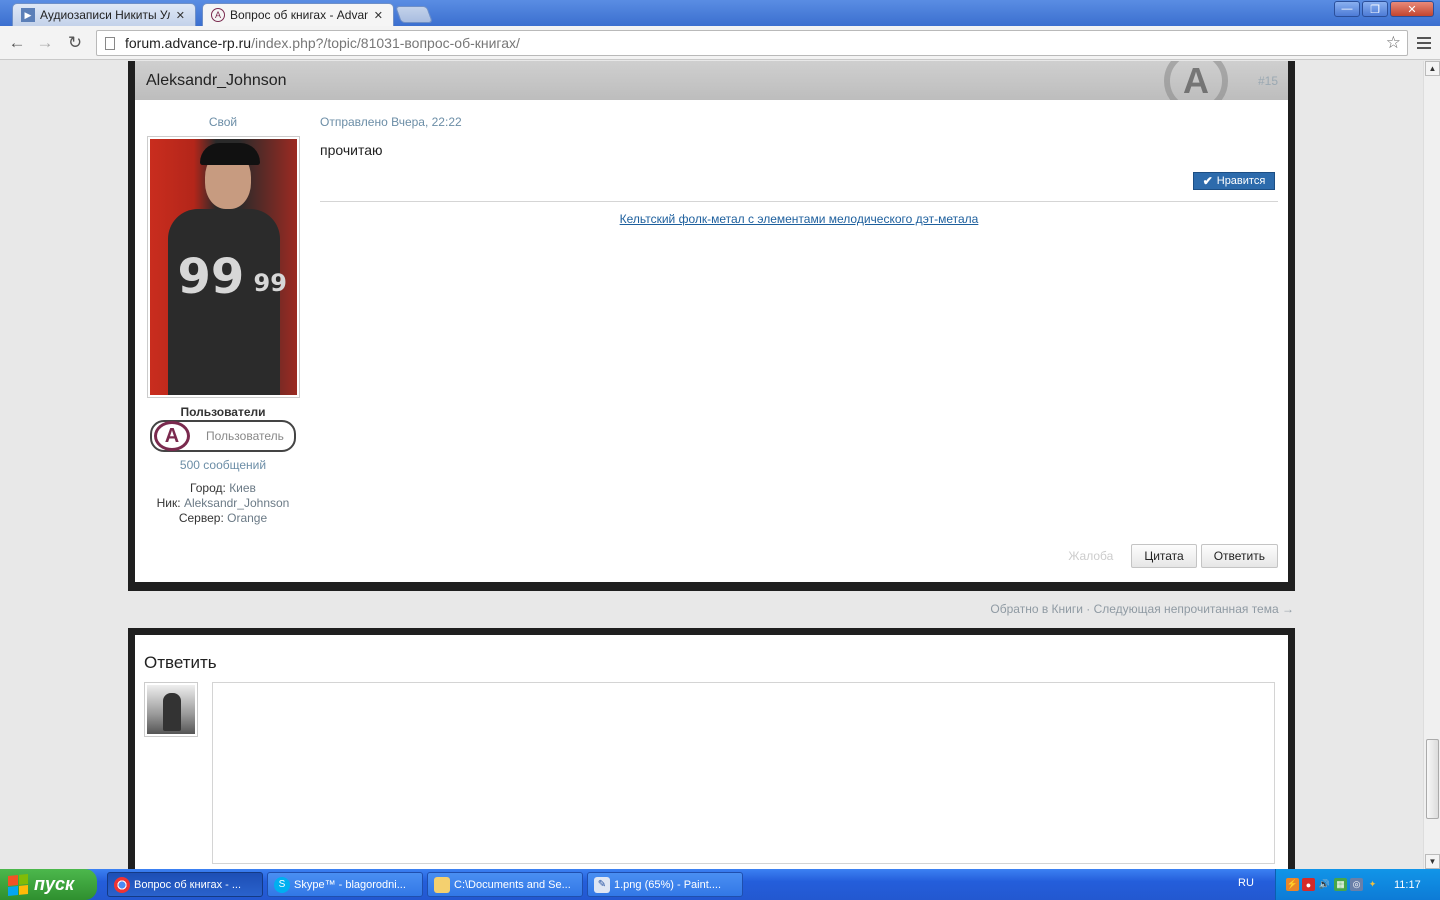 The image size is (1440, 900). Describe the element at coordinates (17, 43) in the screenshot. I see `back-arrow-icon: ←` at that location.